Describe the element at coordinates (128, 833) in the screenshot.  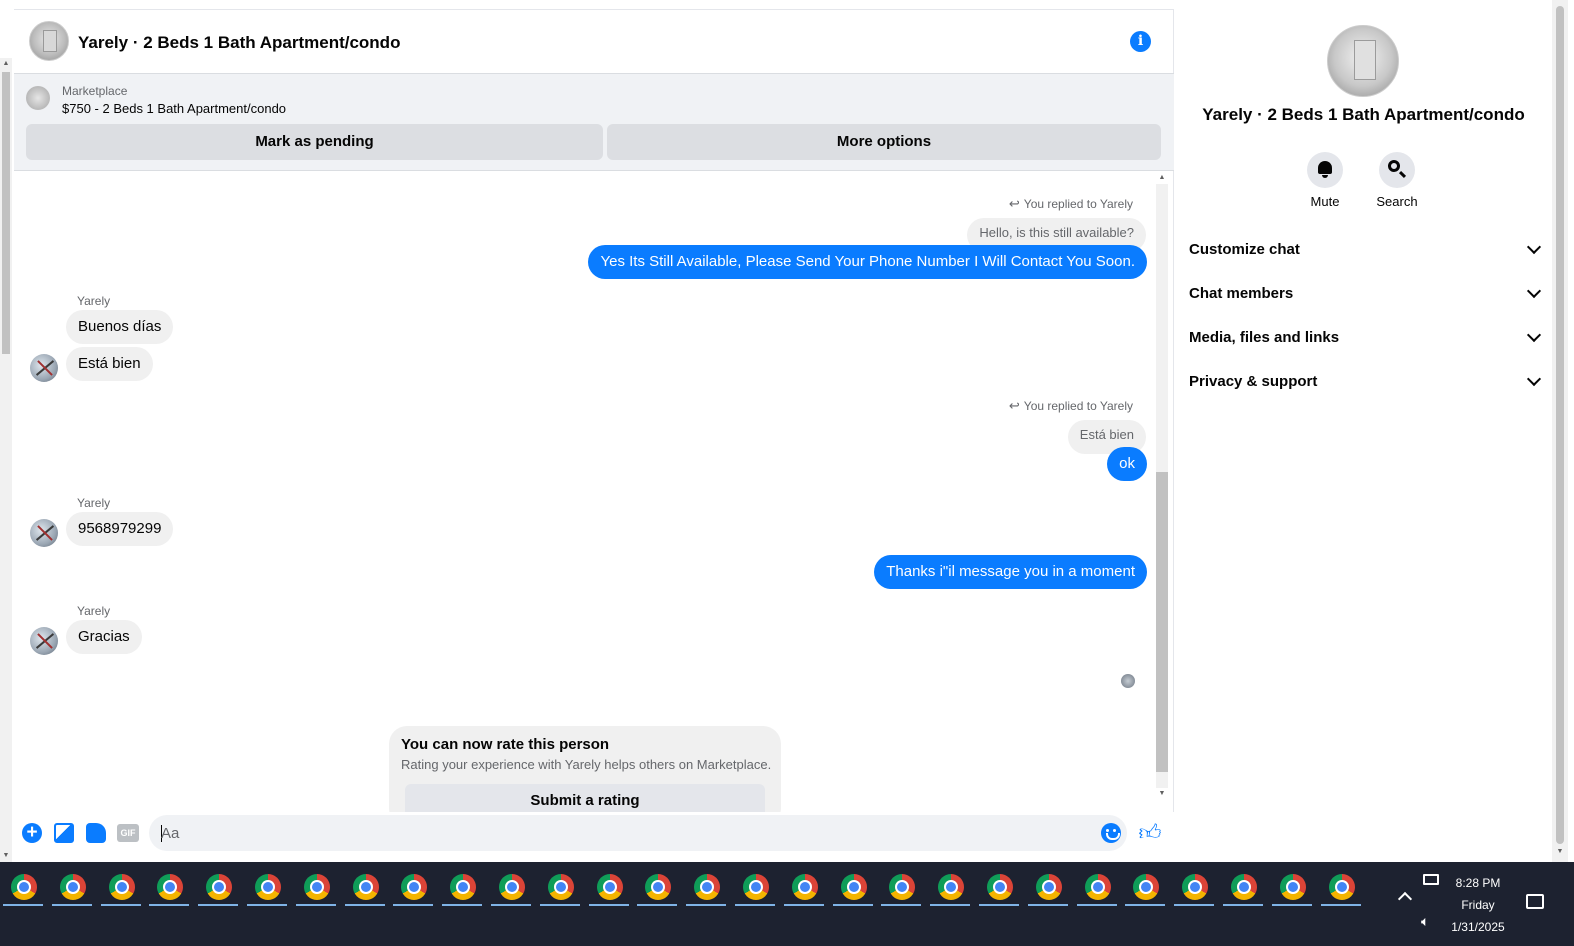
I see `gif-icon: GIF` at that location.